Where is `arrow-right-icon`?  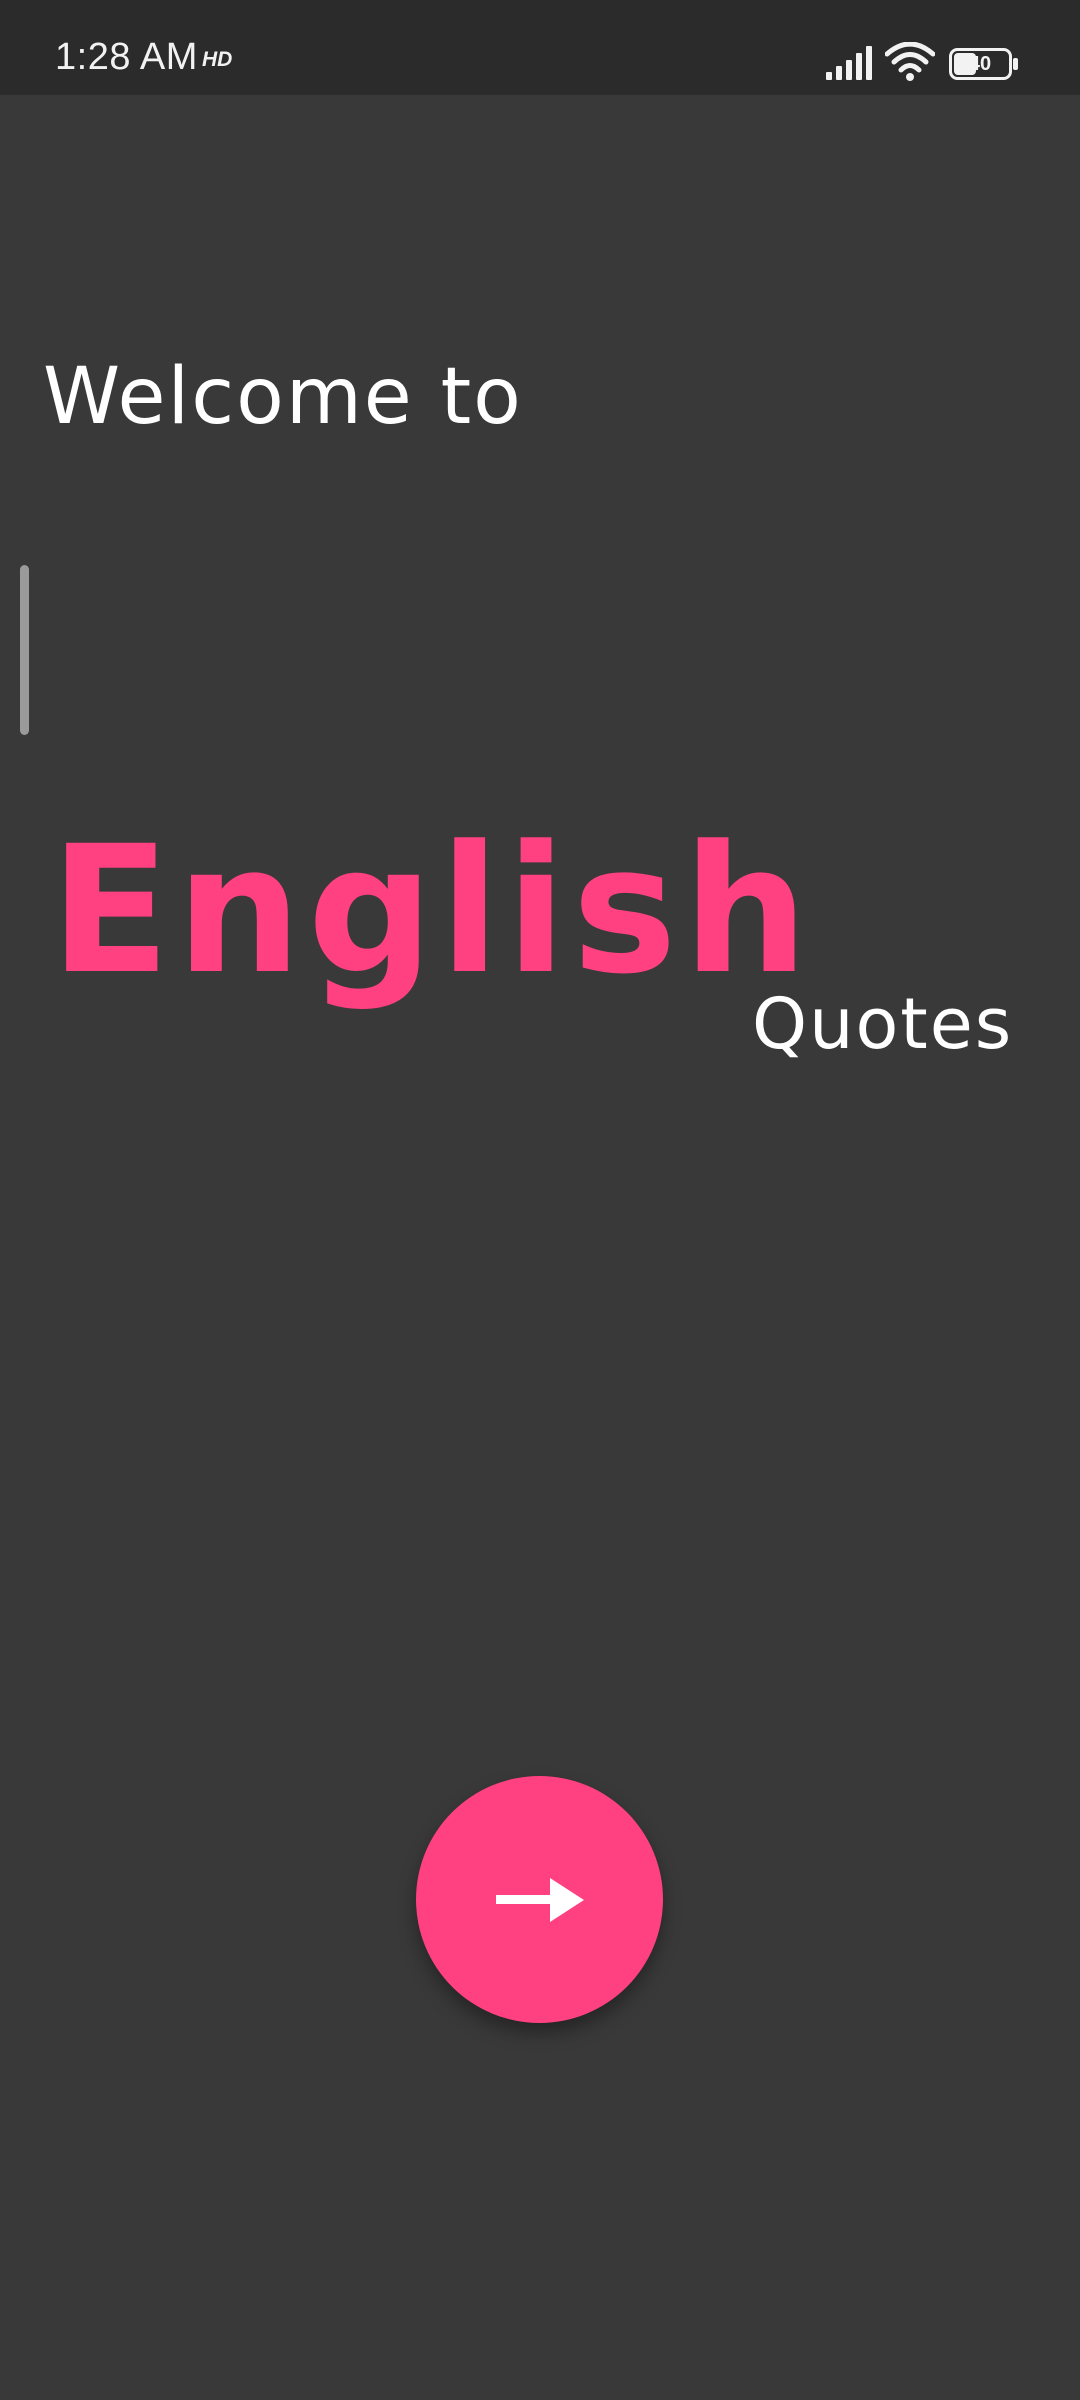 arrow-right-icon is located at coordinates (539, 1899).